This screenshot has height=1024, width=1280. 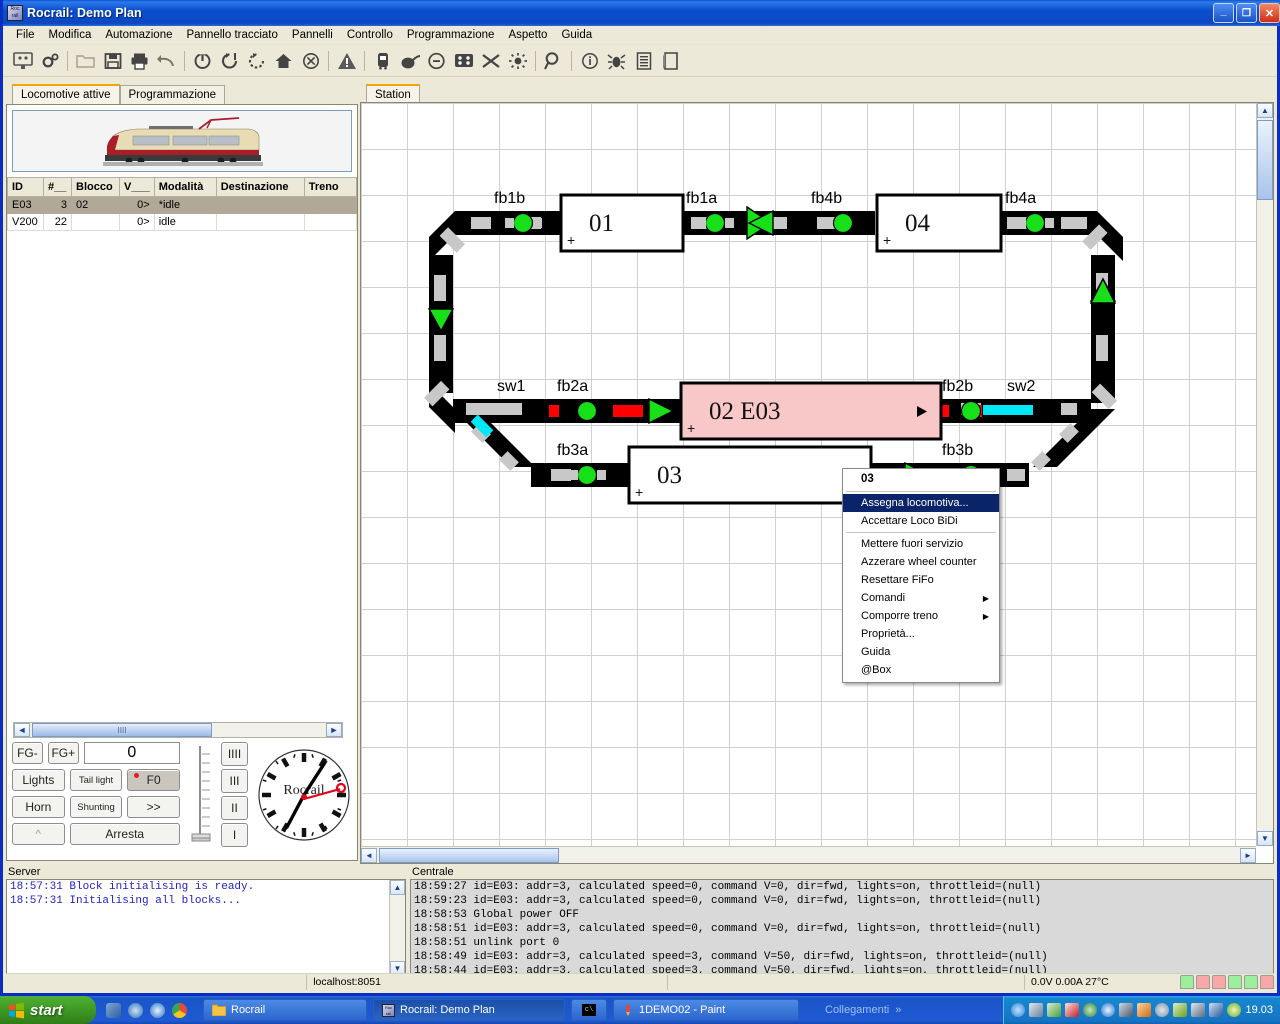 I want to click on speed-slider, so click(x=200, y=796).